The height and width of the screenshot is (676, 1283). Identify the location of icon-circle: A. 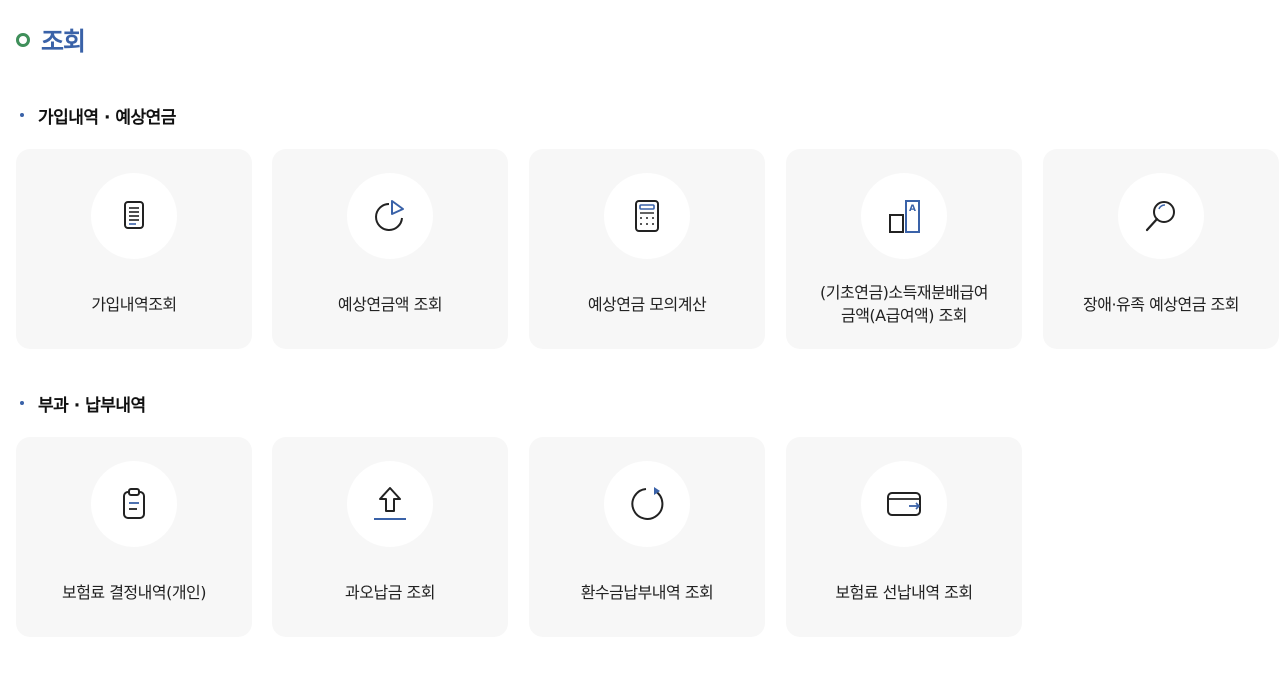
(904, 216).